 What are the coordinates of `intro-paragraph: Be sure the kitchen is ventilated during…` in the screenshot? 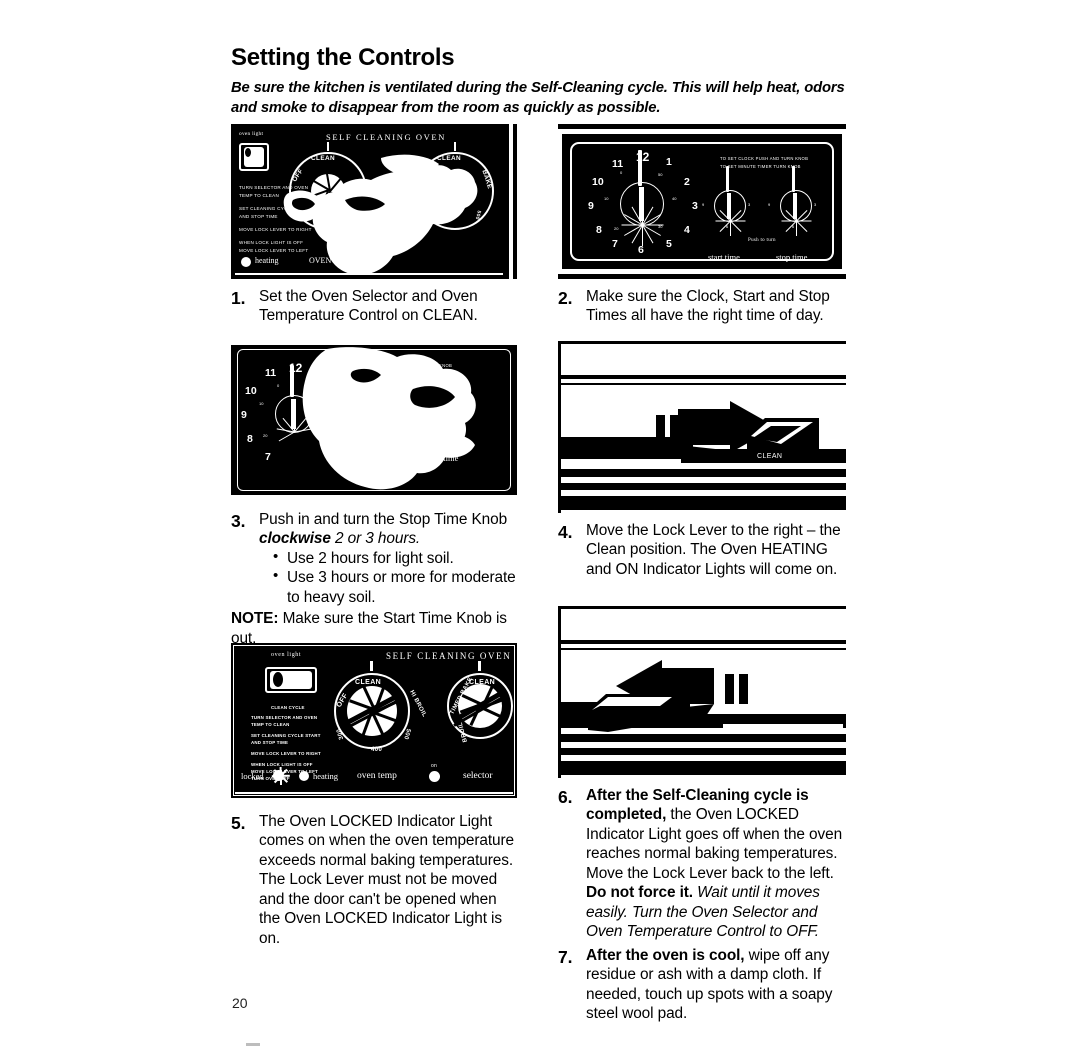 It's located at (538, 98).